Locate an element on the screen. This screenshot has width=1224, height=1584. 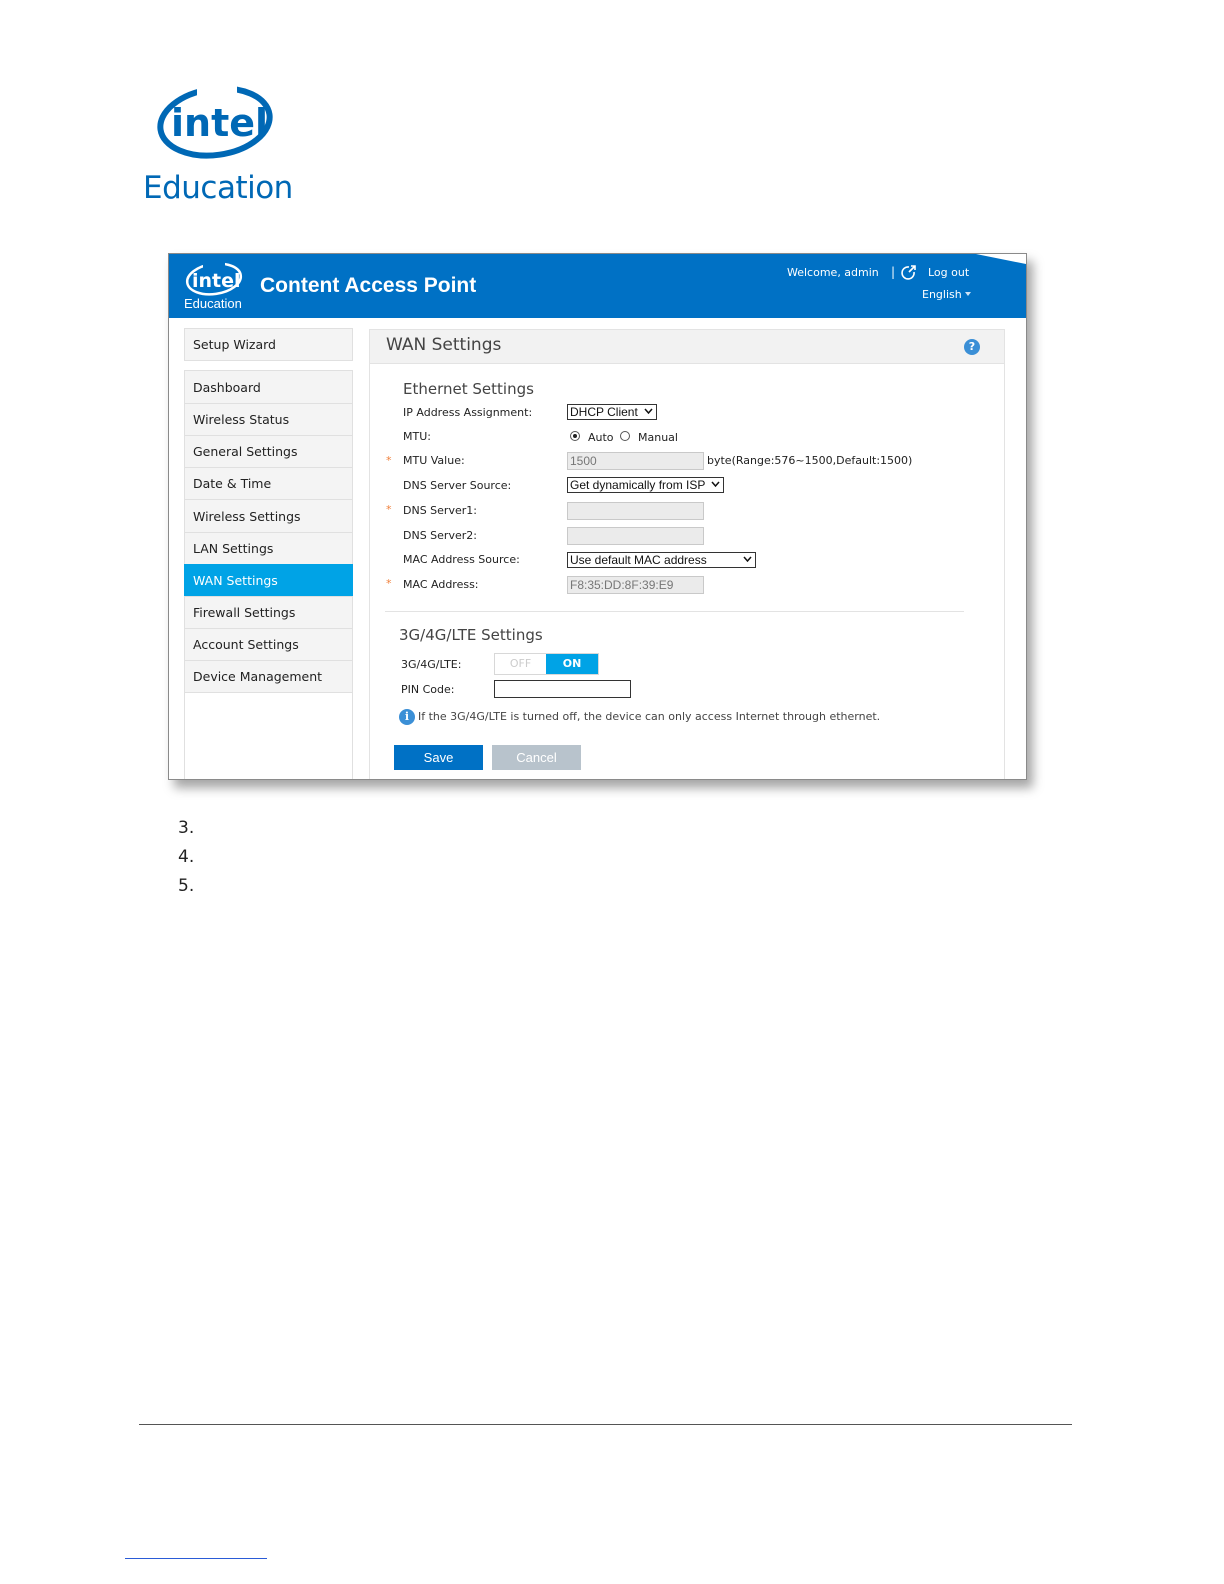
ip-assignment-label: IP Address Assignment: is located at coordinates (468, 412).